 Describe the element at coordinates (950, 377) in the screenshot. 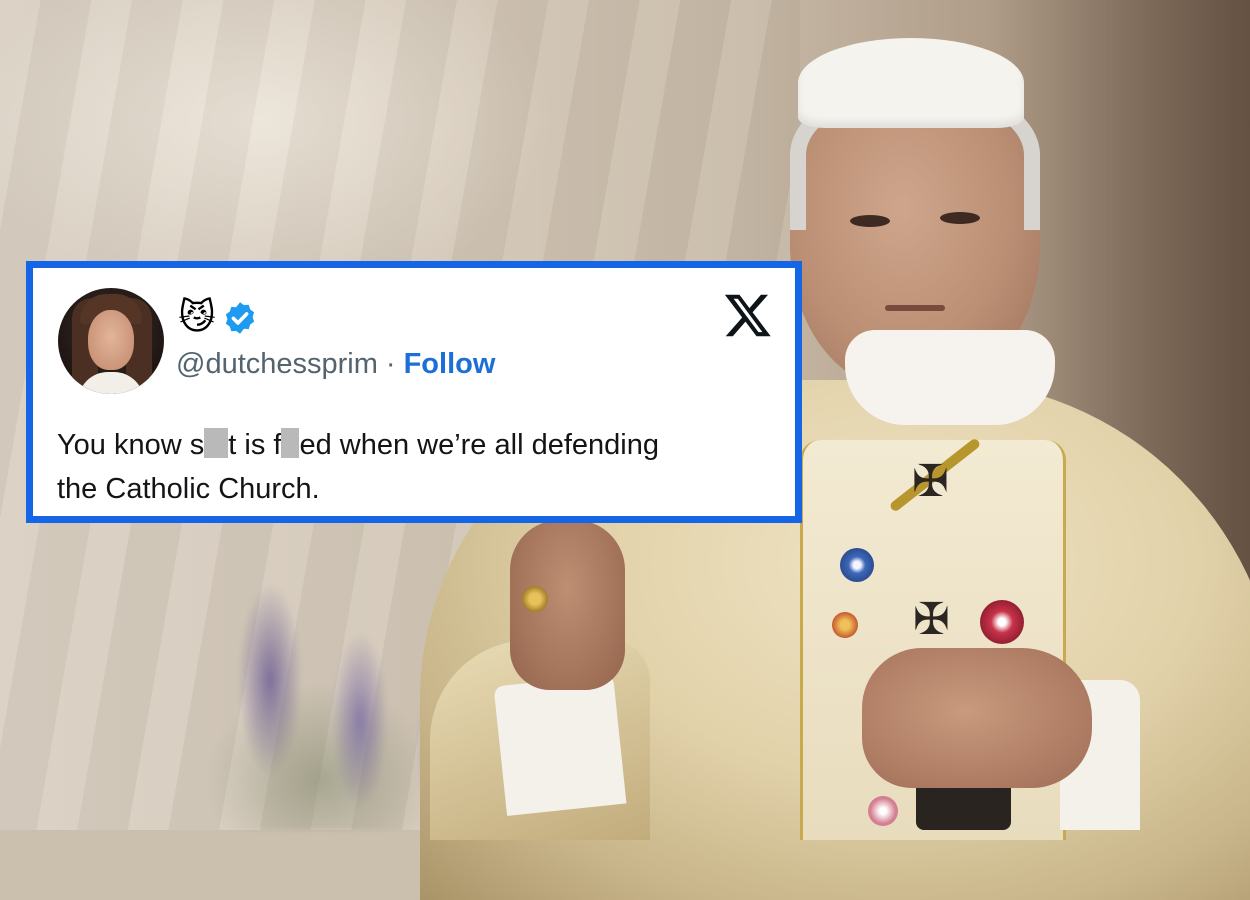

I see `collar` at that location.